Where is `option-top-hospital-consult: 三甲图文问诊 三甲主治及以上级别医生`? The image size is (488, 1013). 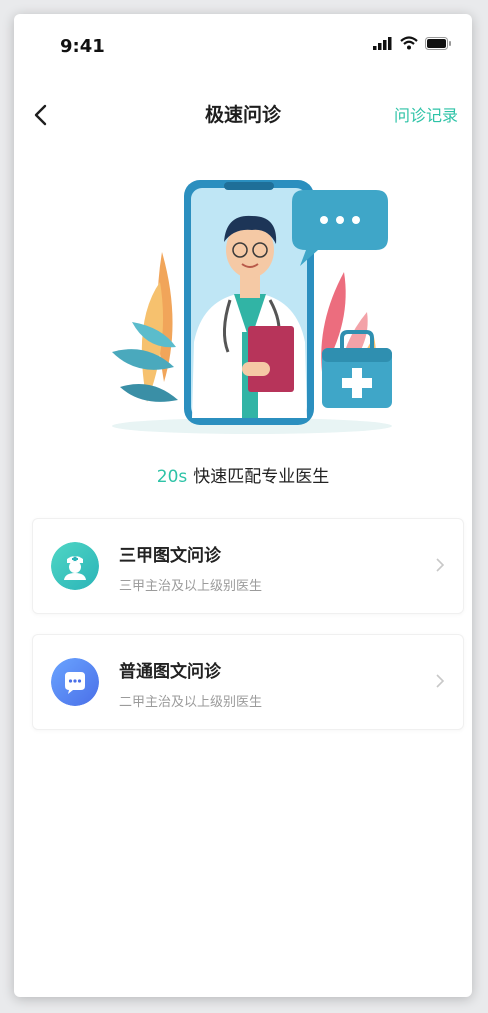
option-top-hospital-consult: 三甲图文问诊 三甲主治及以上级别医生 is located at coordinates (248, 566).